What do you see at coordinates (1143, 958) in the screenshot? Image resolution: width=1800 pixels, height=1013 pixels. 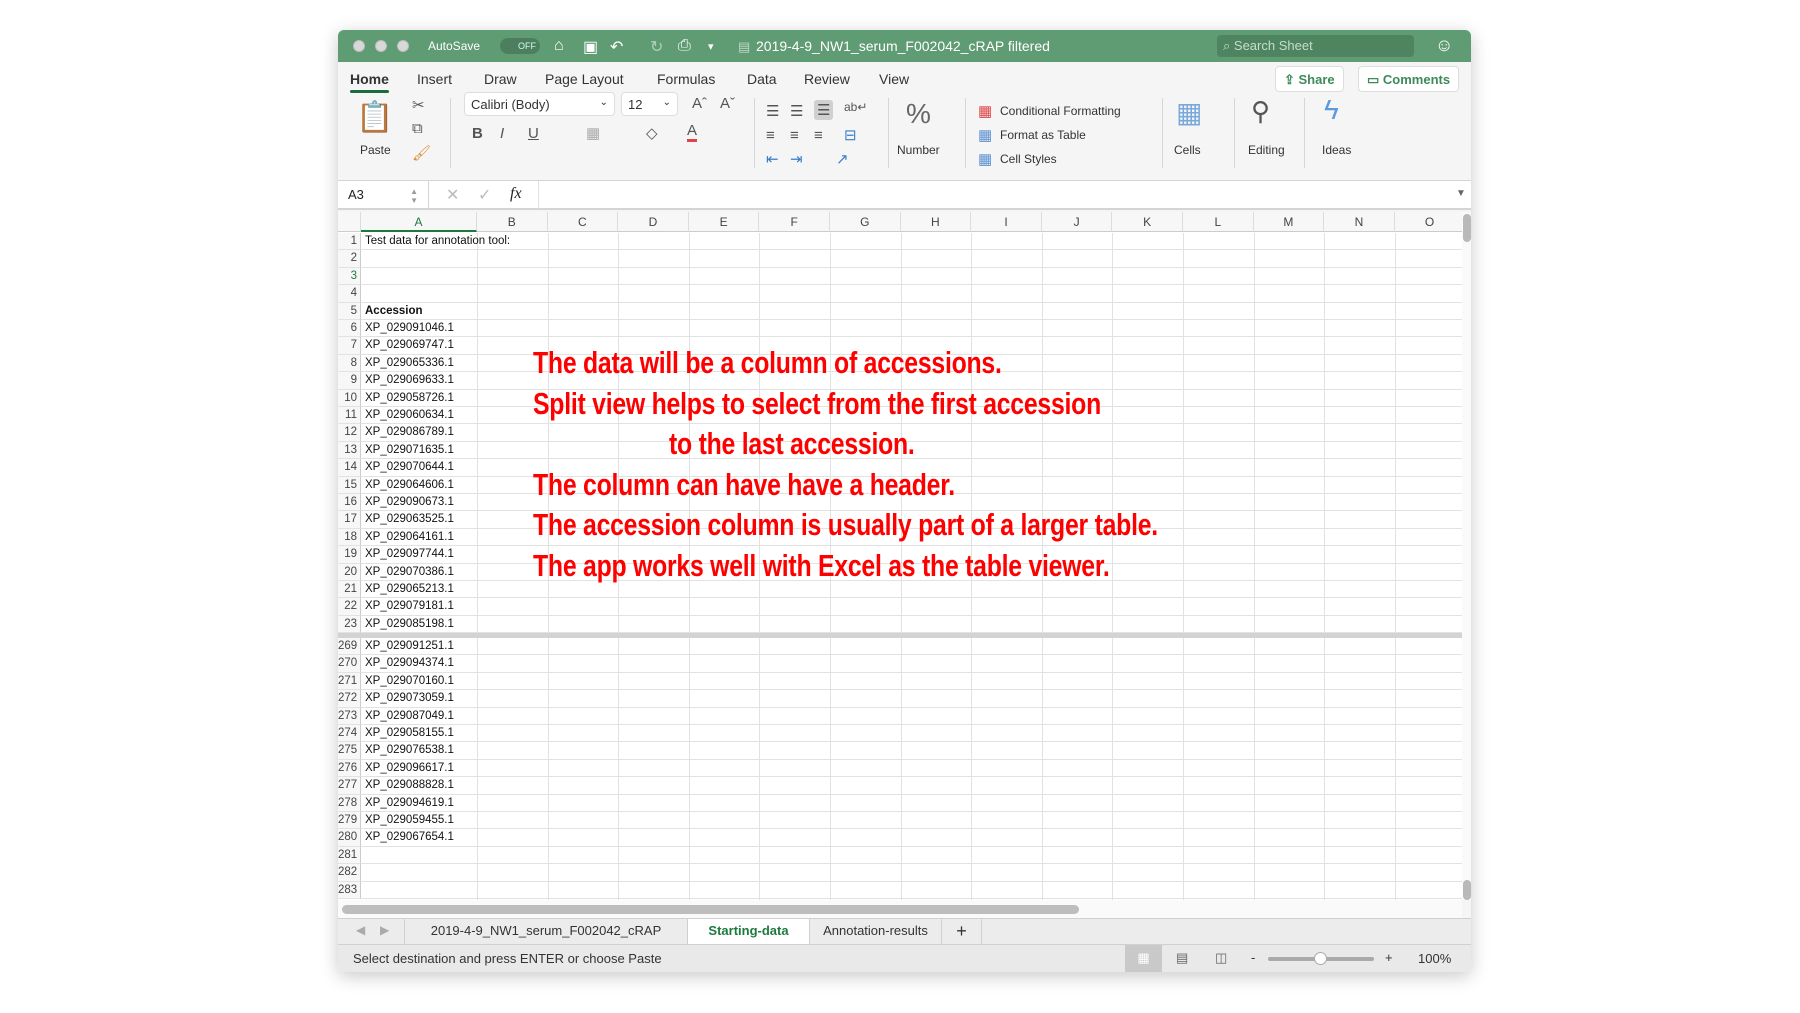 I see `normal-view-icon: ▦` at bounding box center [1143, 958].